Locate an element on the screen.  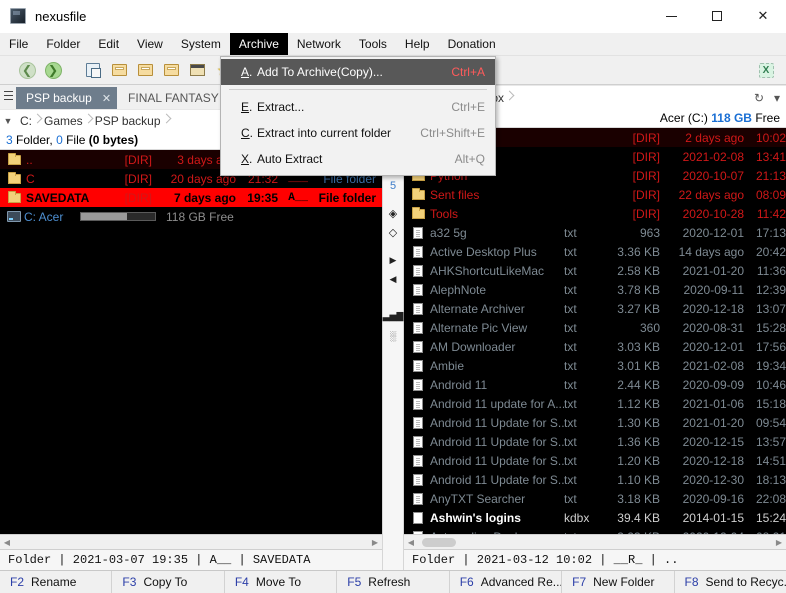
menu-item-extract: E. Extract... Ctrl+E is located at coordinates (358, 107).